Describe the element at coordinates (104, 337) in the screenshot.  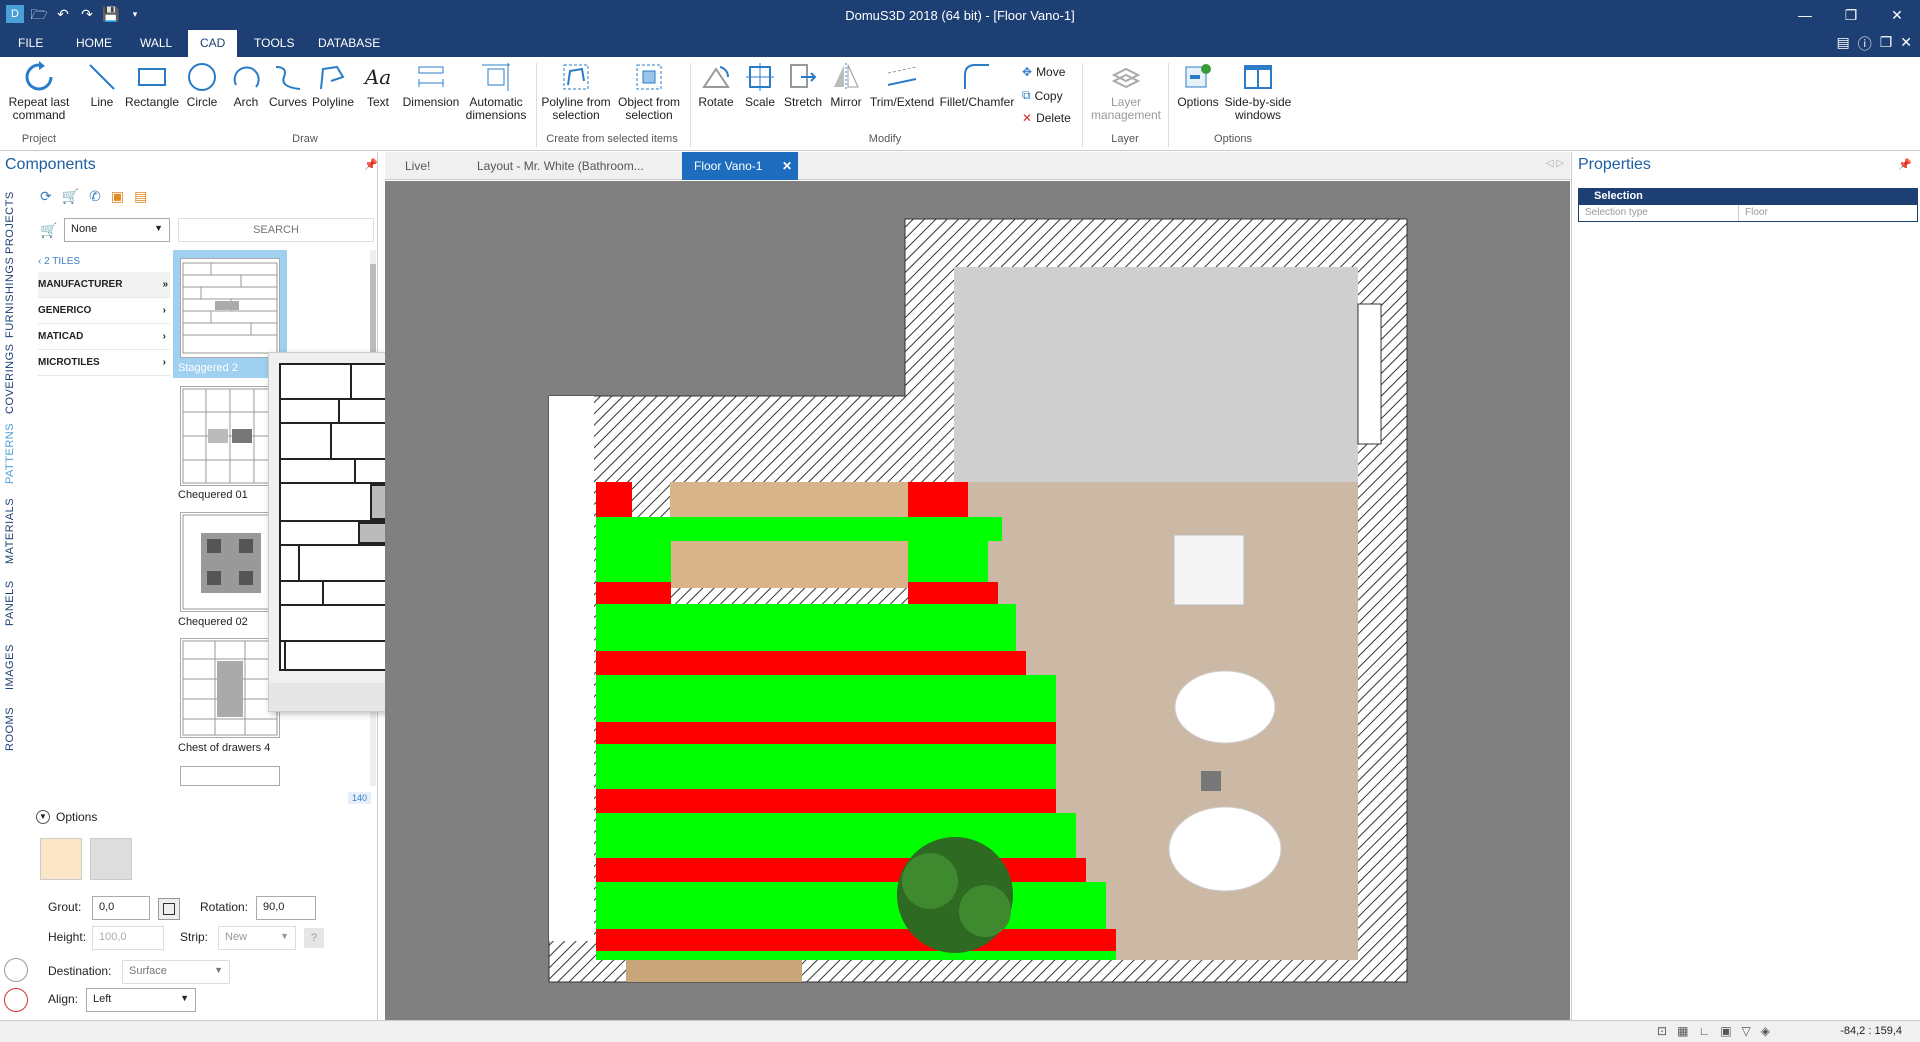
I see `category-maticad: MATICAD ›` at that location.